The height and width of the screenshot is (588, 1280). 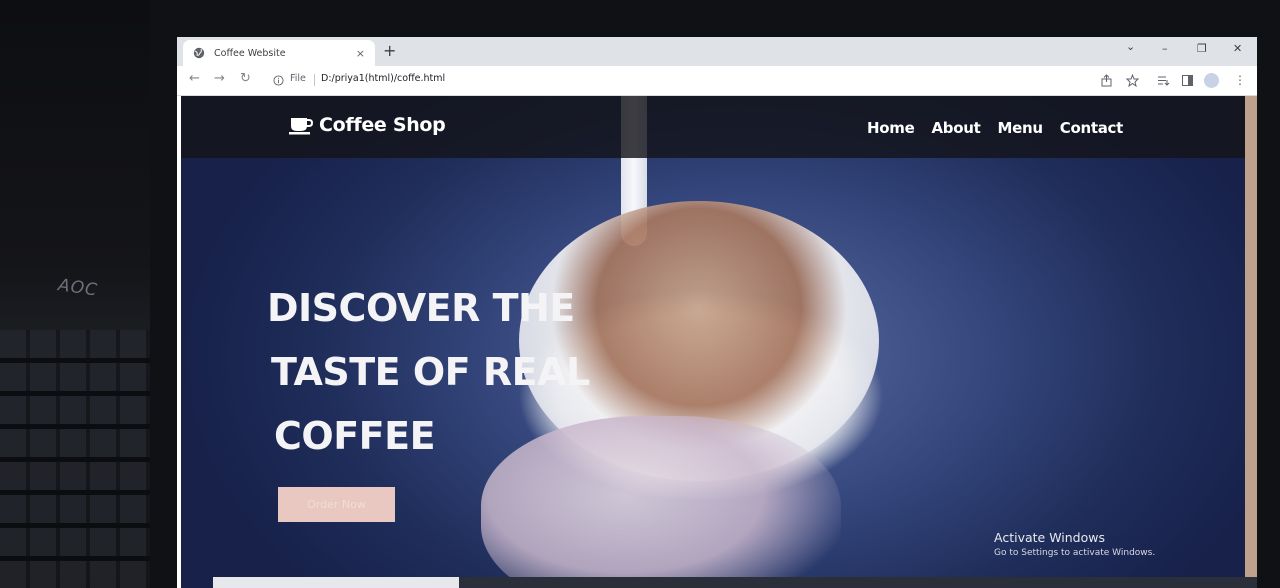 What do you see at coordinates (336, 504) in the screenshot?
I see `order-now-button: Order Now` at bounding box center [336, 504].